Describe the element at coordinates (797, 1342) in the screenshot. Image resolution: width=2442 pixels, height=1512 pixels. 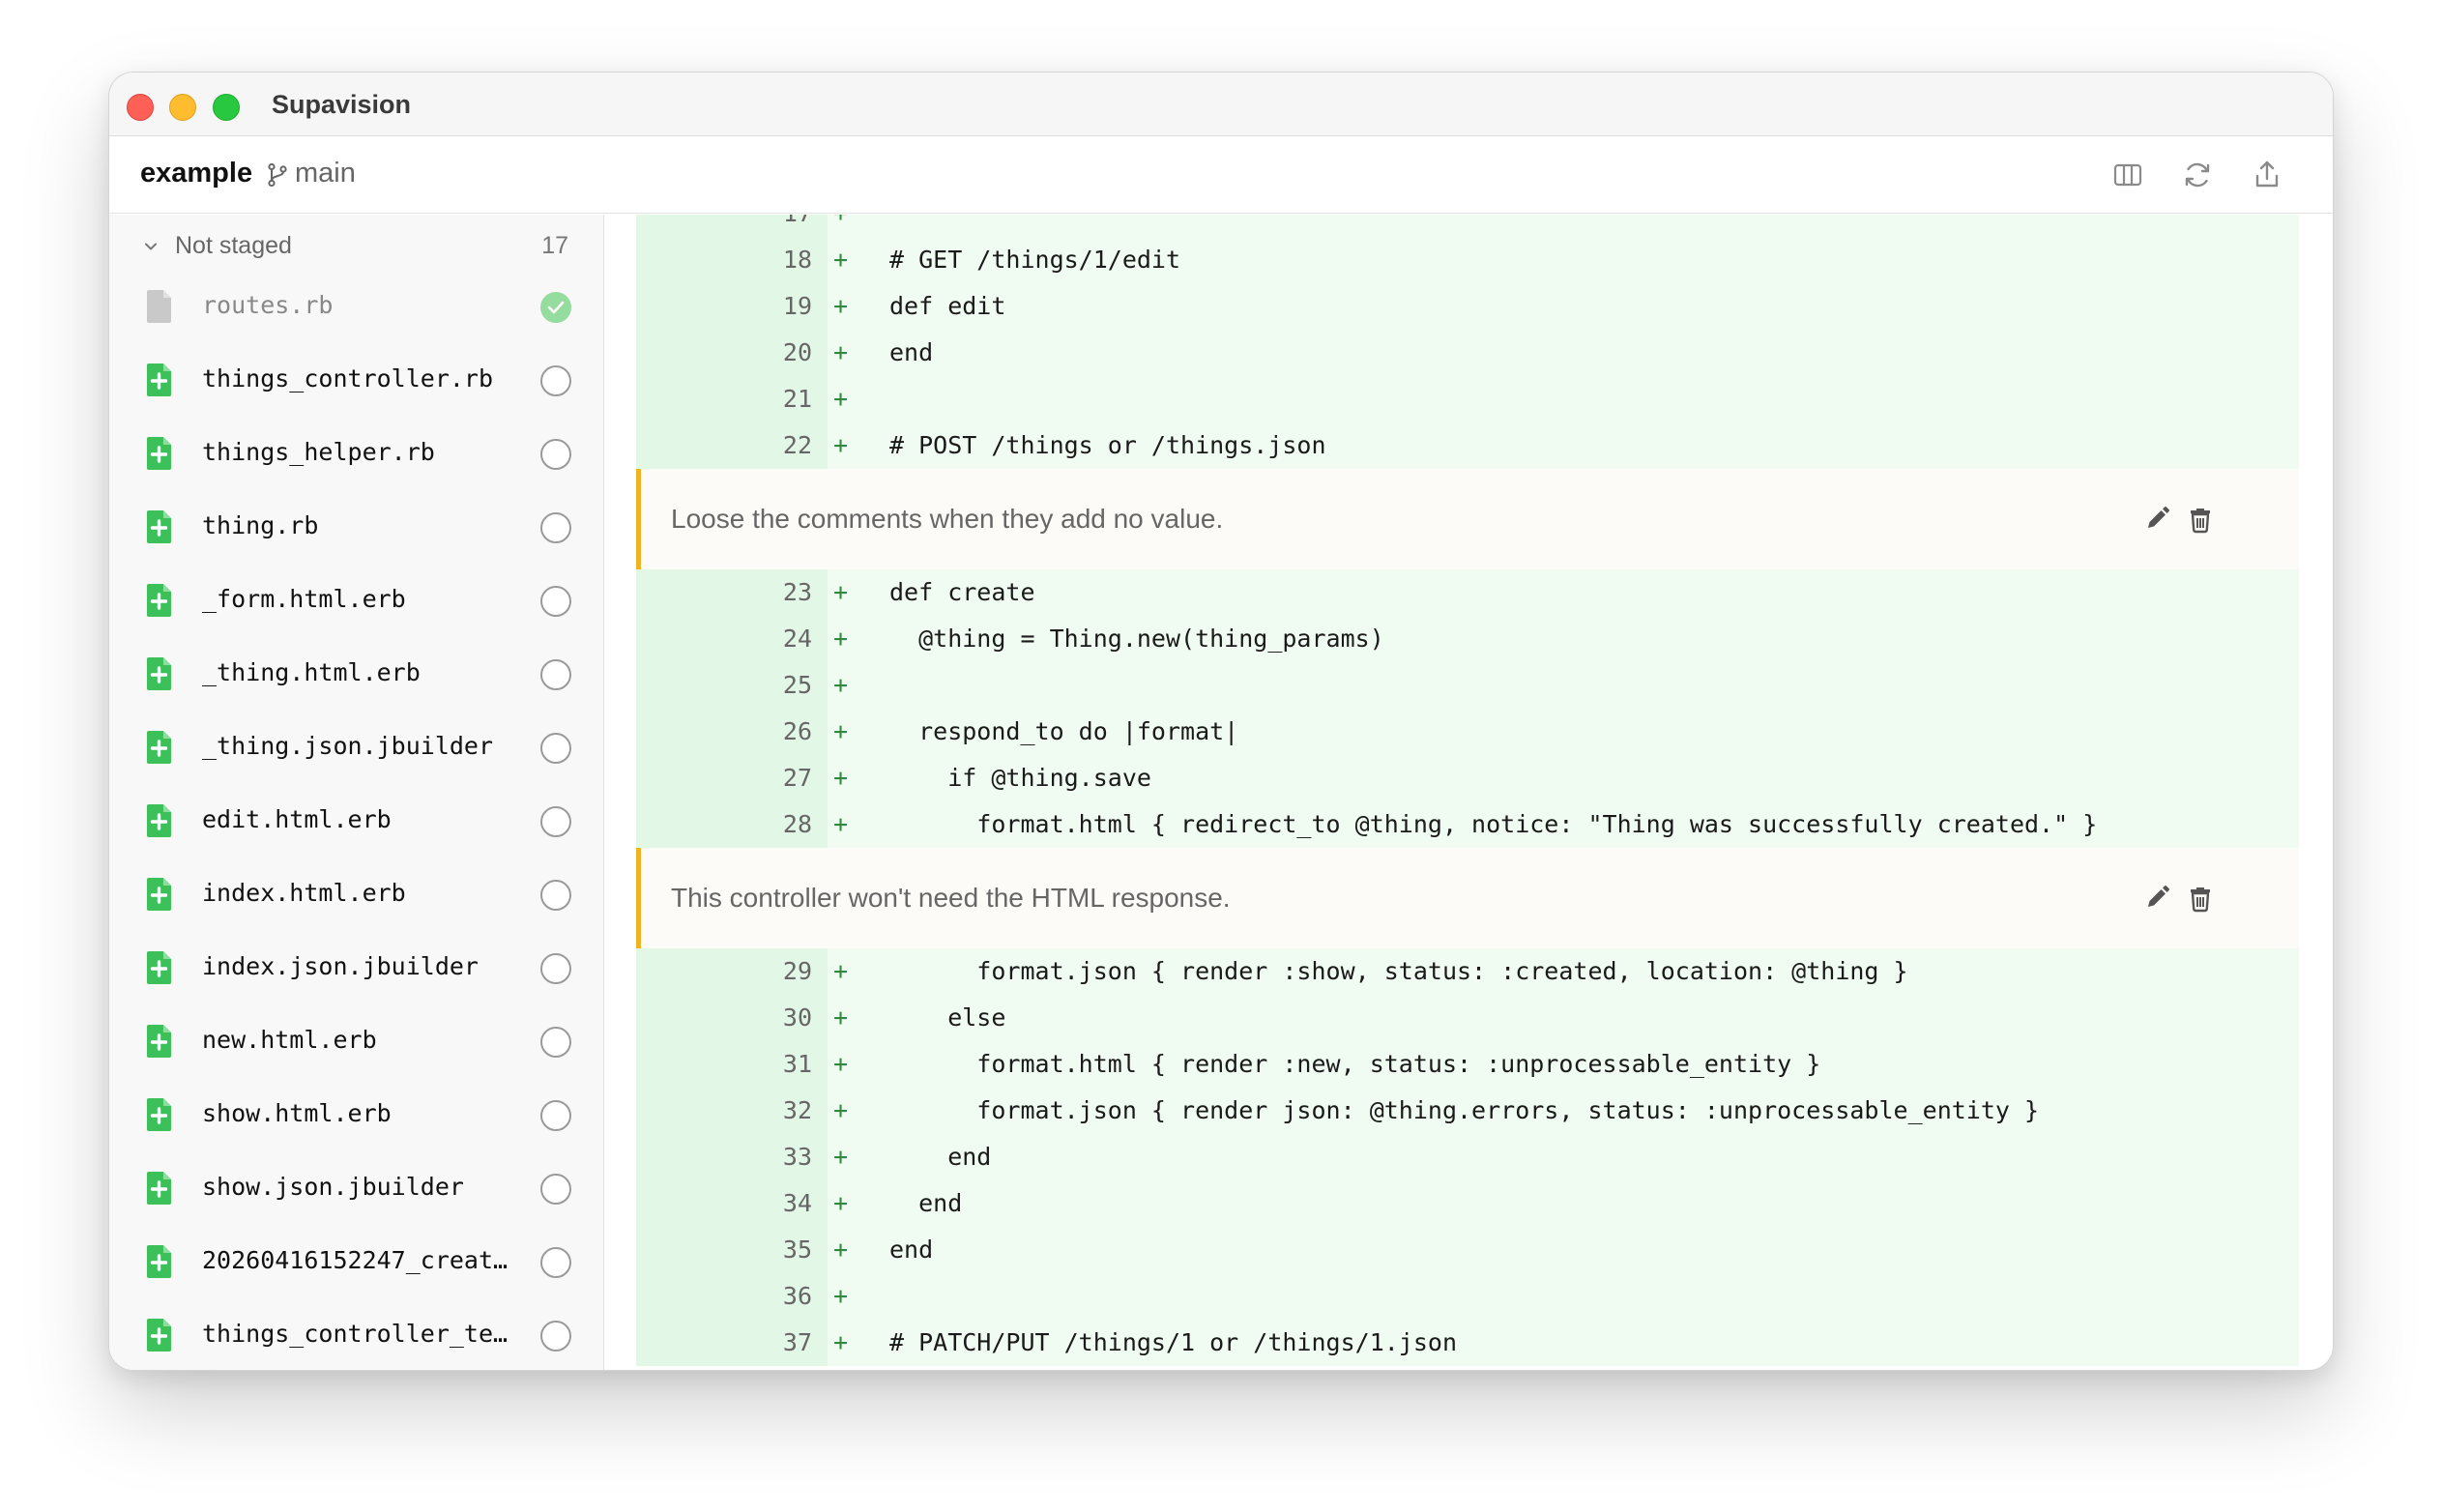
I see `line-number: 37` at that location.